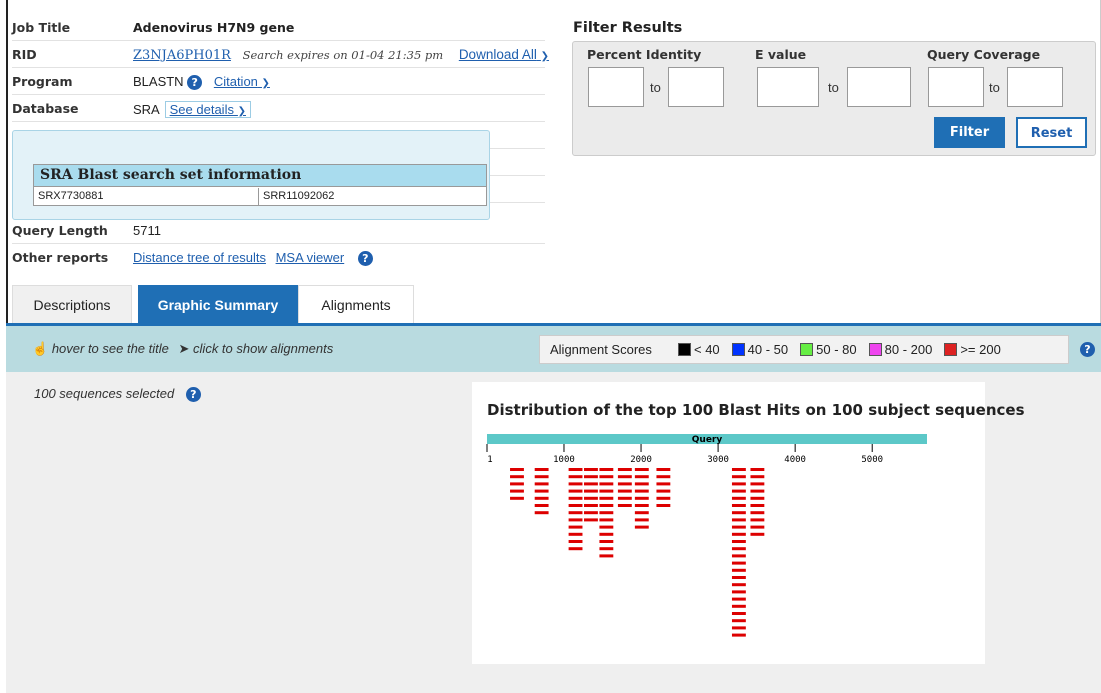 The image size is (1101, 693). I want to click on reset-button: Reset, so click(1051, 132).